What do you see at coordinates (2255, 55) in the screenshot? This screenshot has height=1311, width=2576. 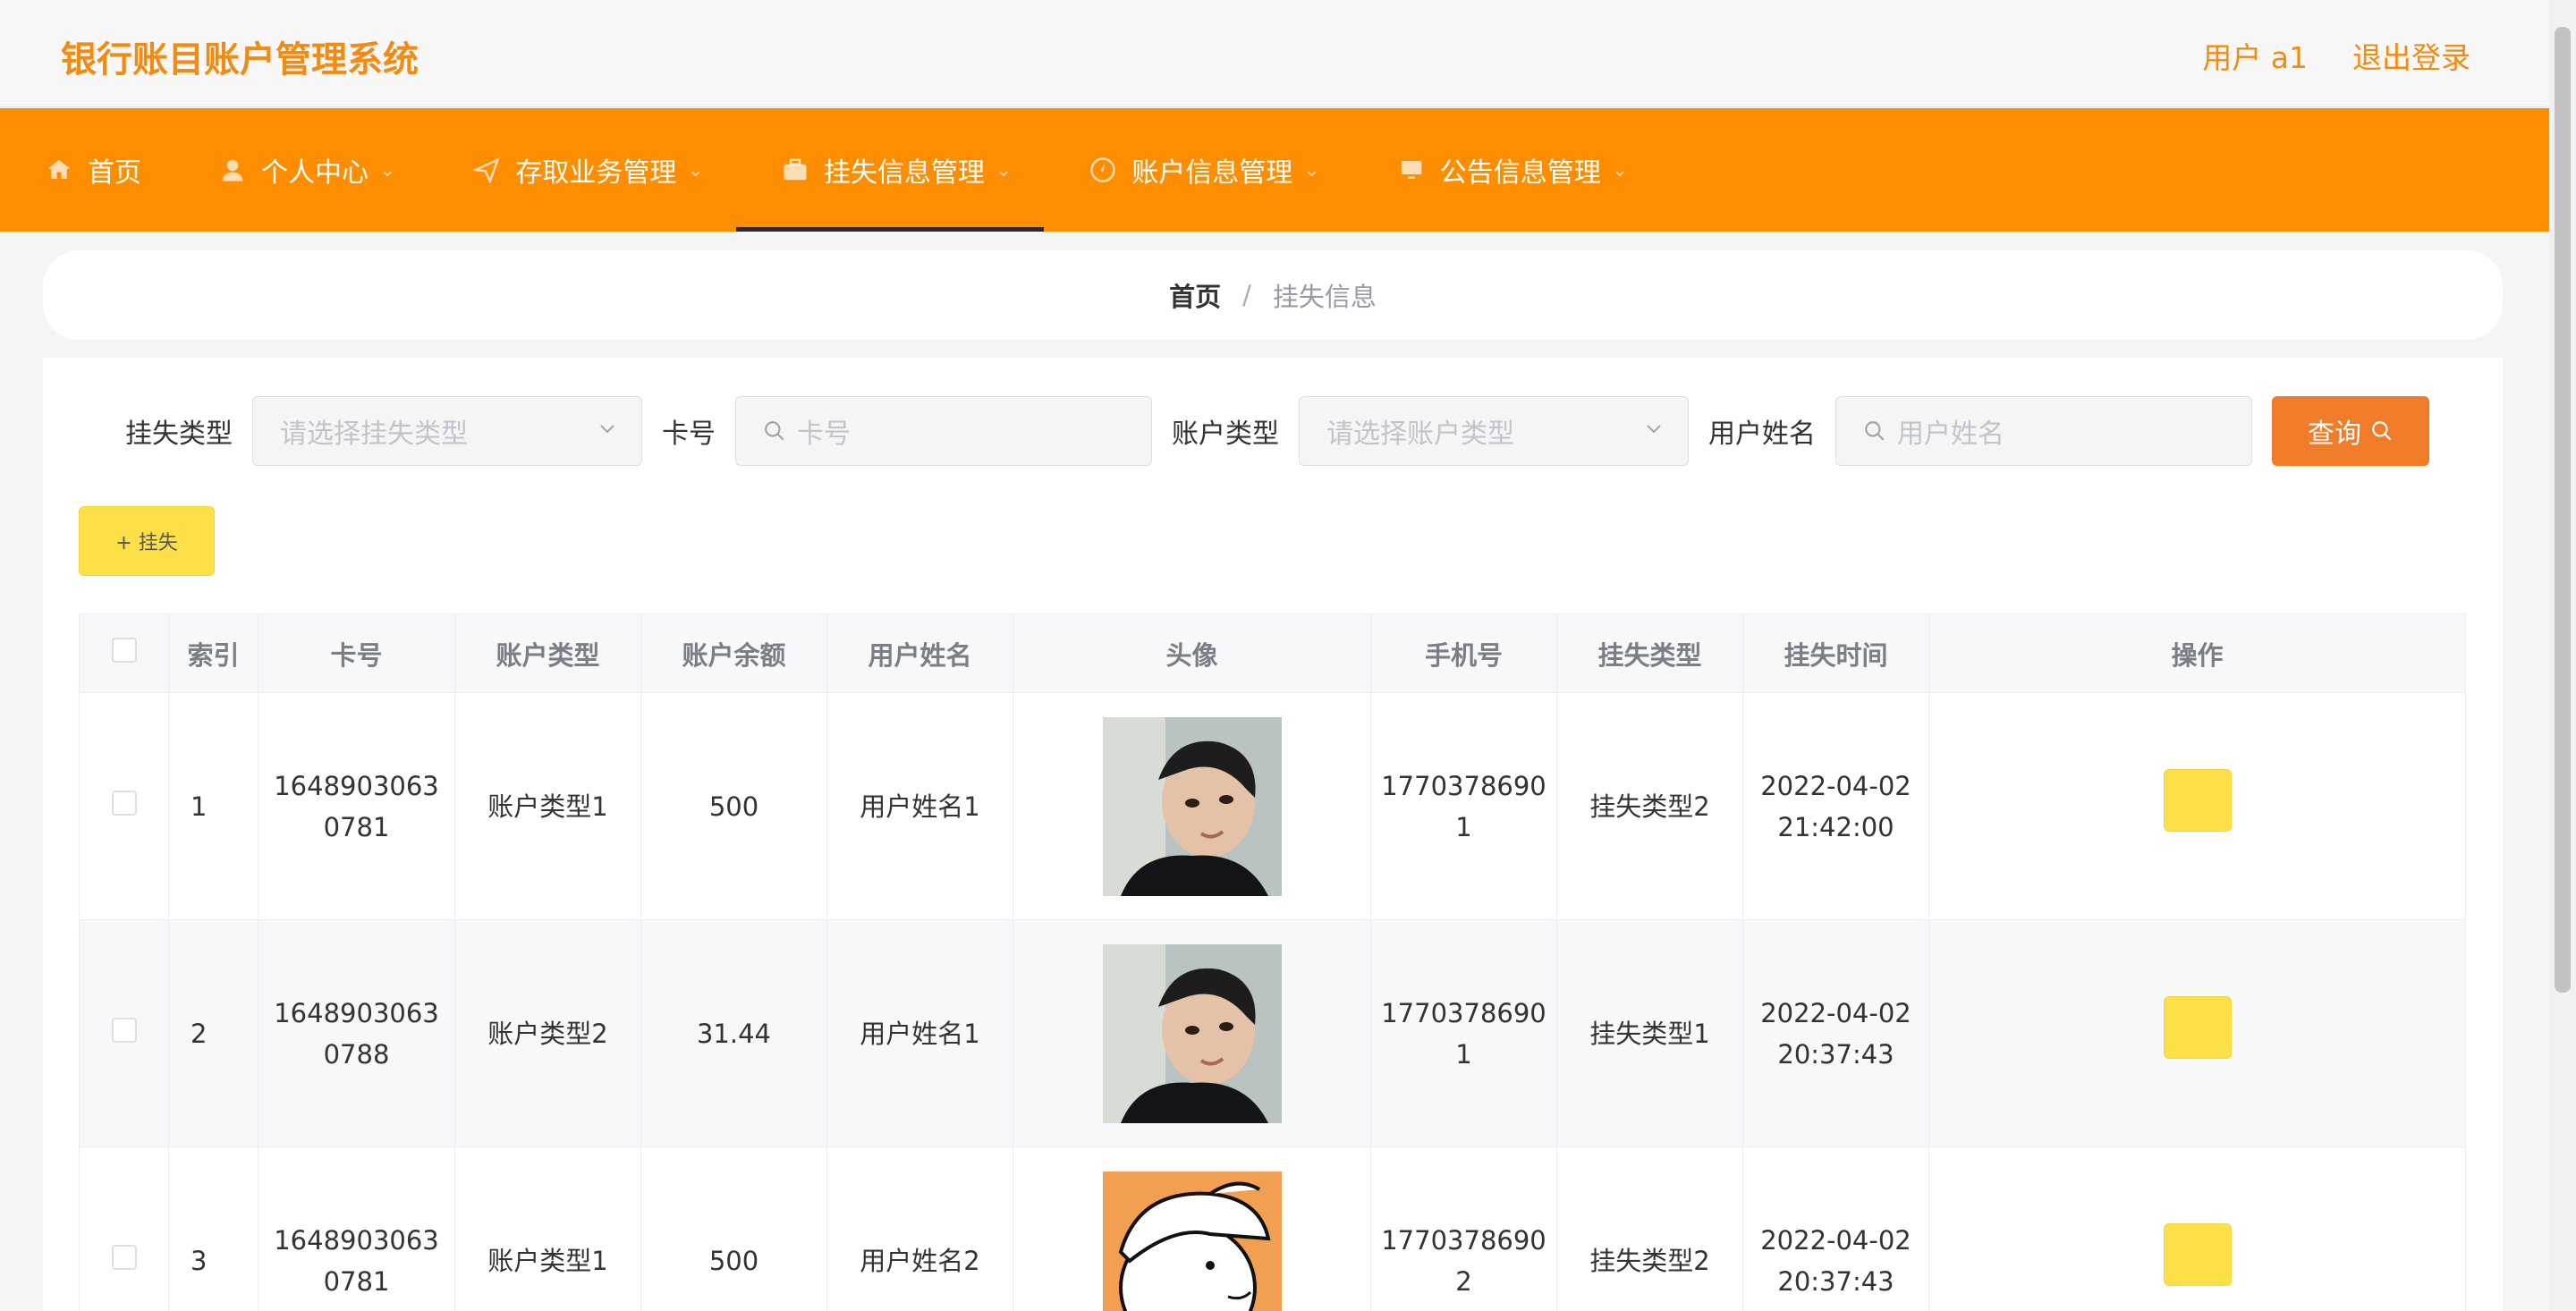 I see `current-user-label: 用户 a1` at bounding box center [2255, 55].